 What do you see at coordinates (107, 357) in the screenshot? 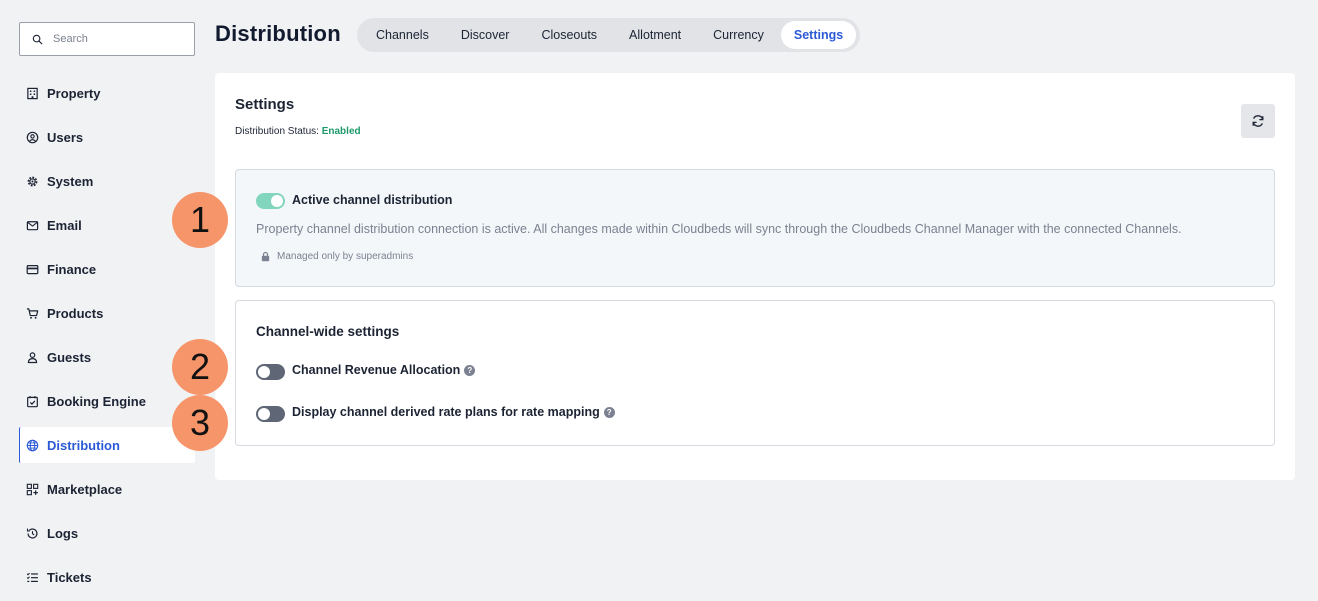
I see `sidebar-item-guests: Guests` at bounding box center [107, 357].